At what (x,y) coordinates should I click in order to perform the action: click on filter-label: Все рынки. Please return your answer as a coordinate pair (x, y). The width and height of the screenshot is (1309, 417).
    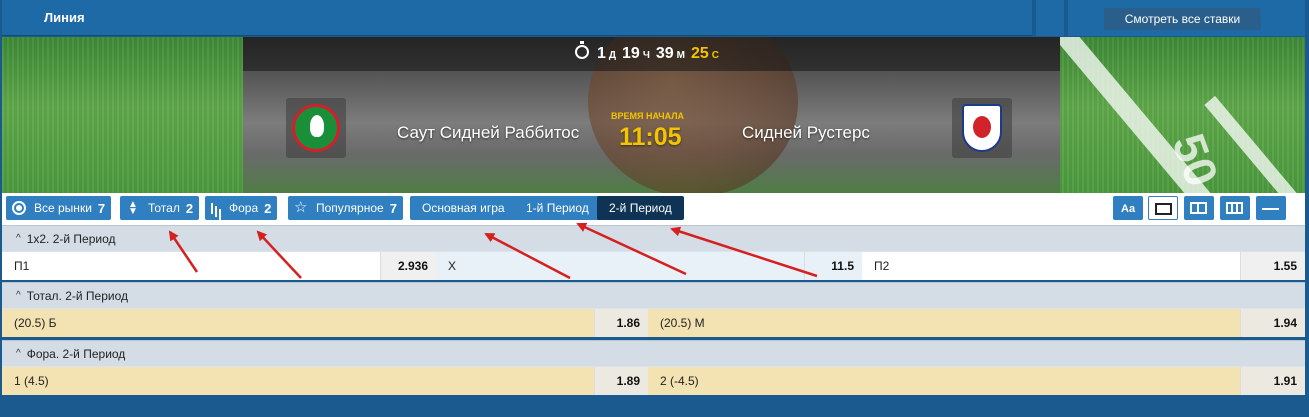
    Looking at the image, I should click on (63, 208).